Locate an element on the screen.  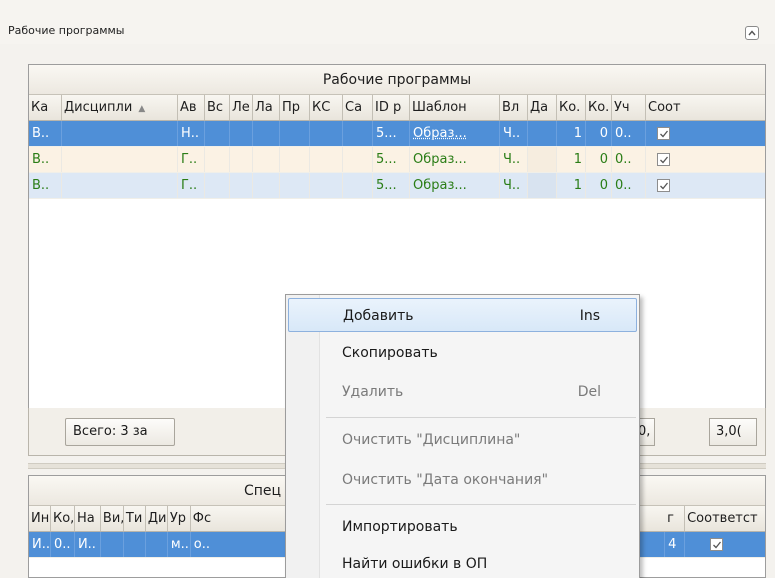
menu-item-clear-discipline: Очистить "Дисциплина" is located at coordinates (462, 440).